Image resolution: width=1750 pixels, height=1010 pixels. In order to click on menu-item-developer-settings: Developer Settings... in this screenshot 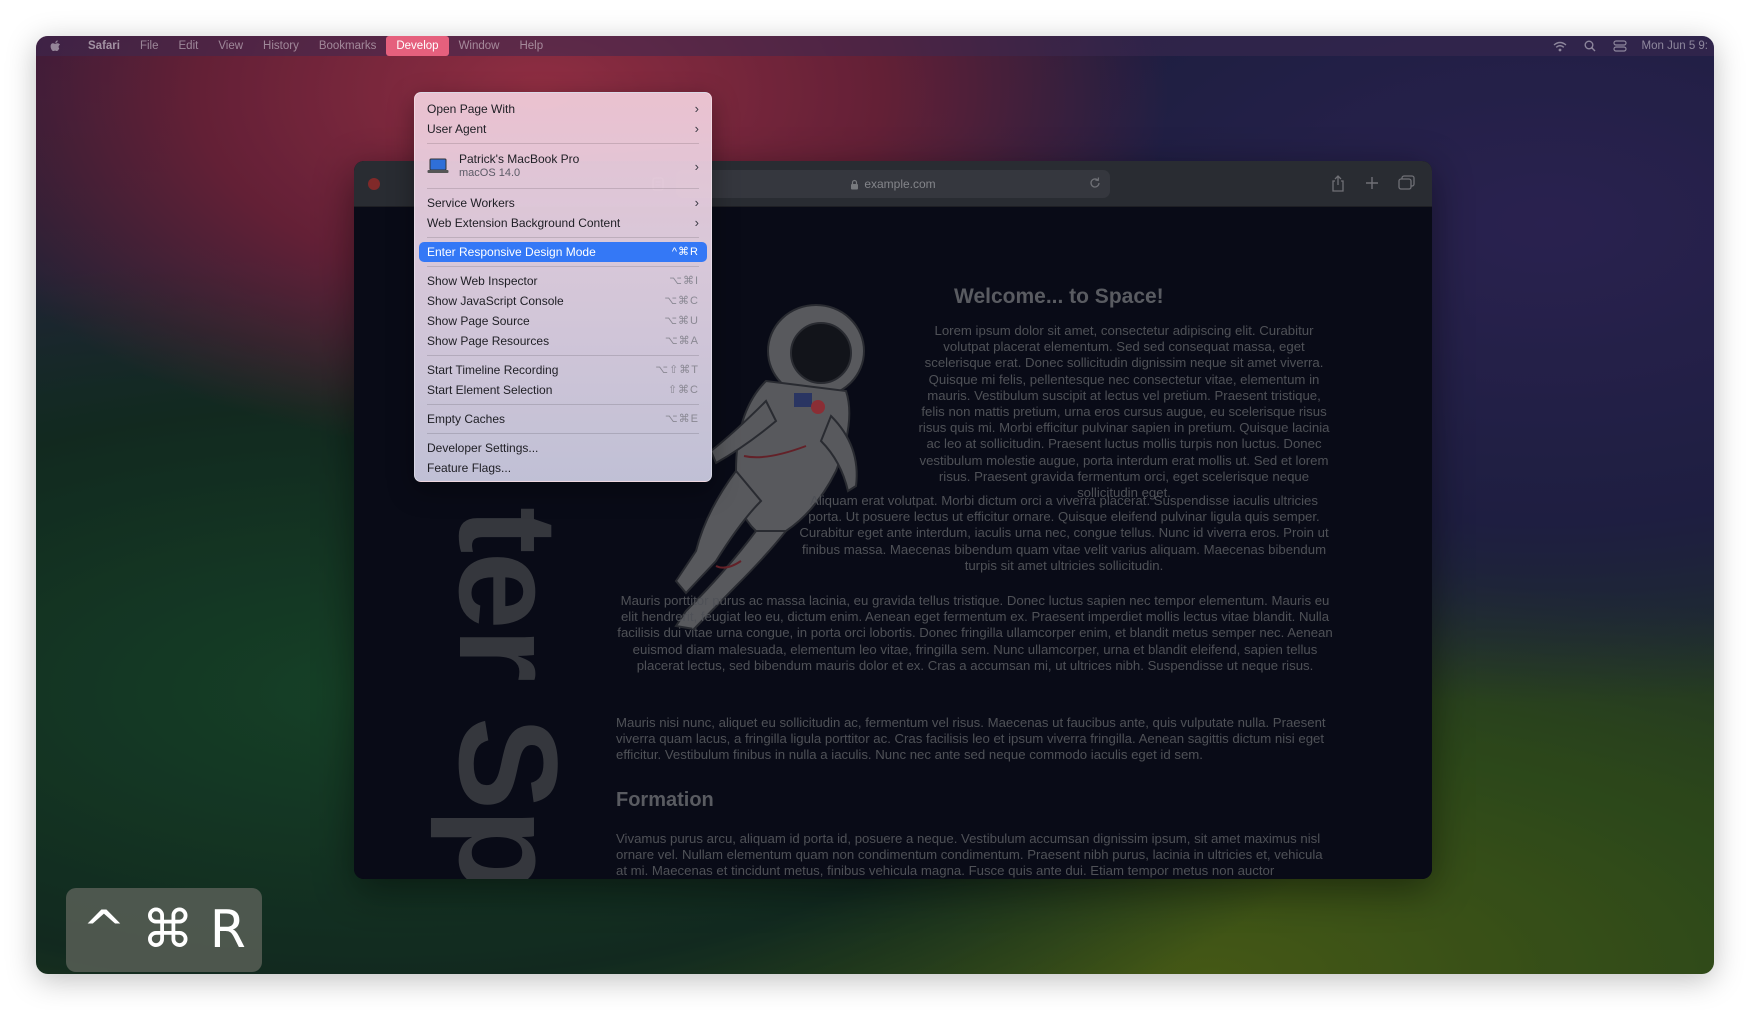, I will do `click(563, 448)`.